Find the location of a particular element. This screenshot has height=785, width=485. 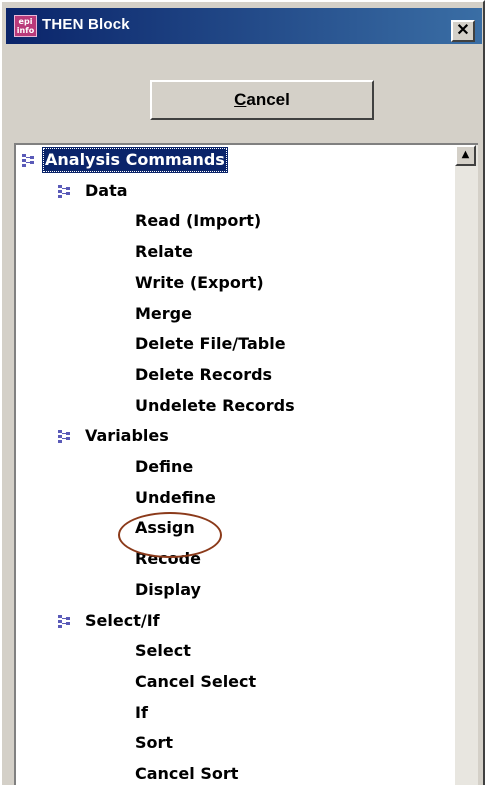

tree-node-label: Select/If is located at coordinates (122, 620).